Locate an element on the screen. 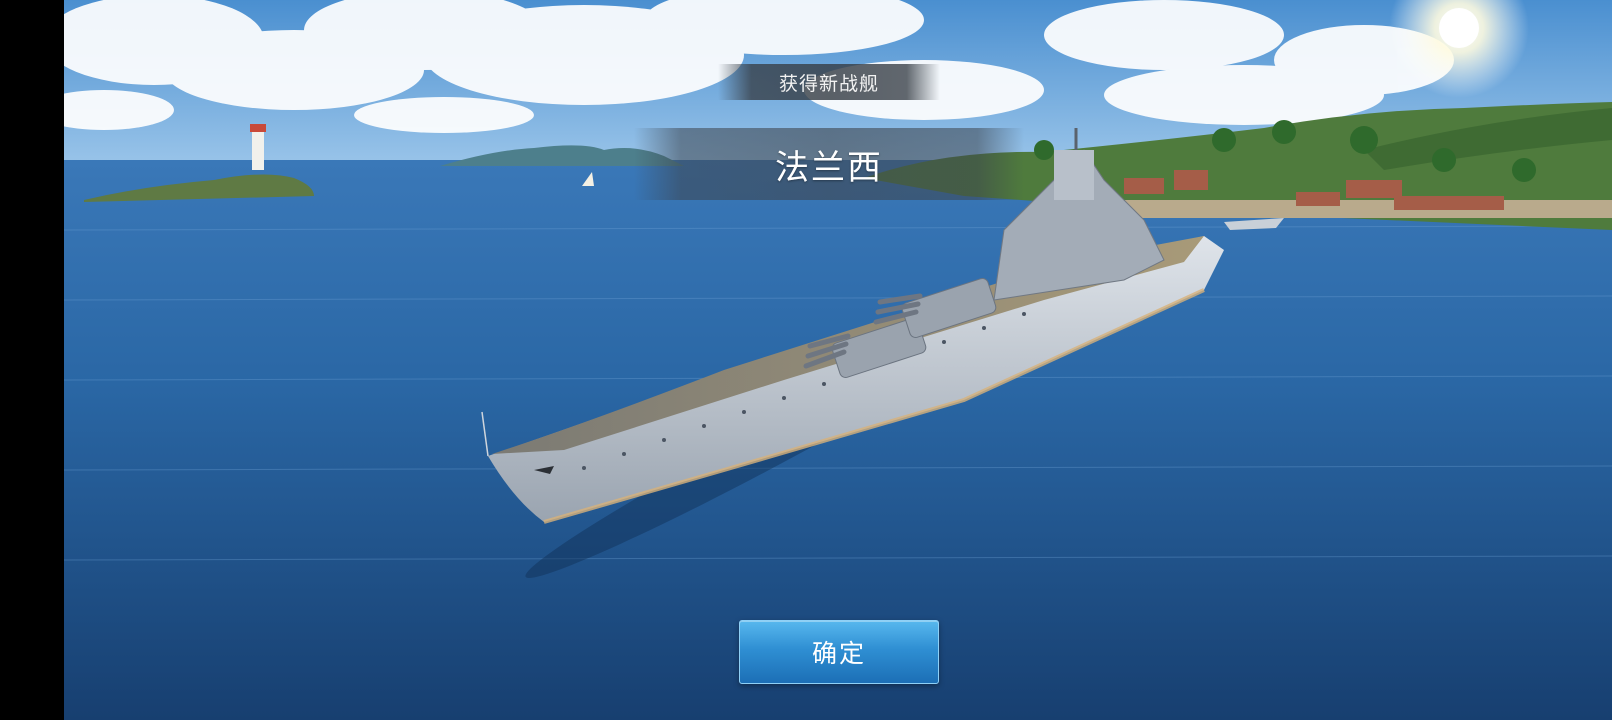 The width and height of the screenshot is (1612, 720). ship-name-banner: 法兰西 is located at coordinates (829, 164).